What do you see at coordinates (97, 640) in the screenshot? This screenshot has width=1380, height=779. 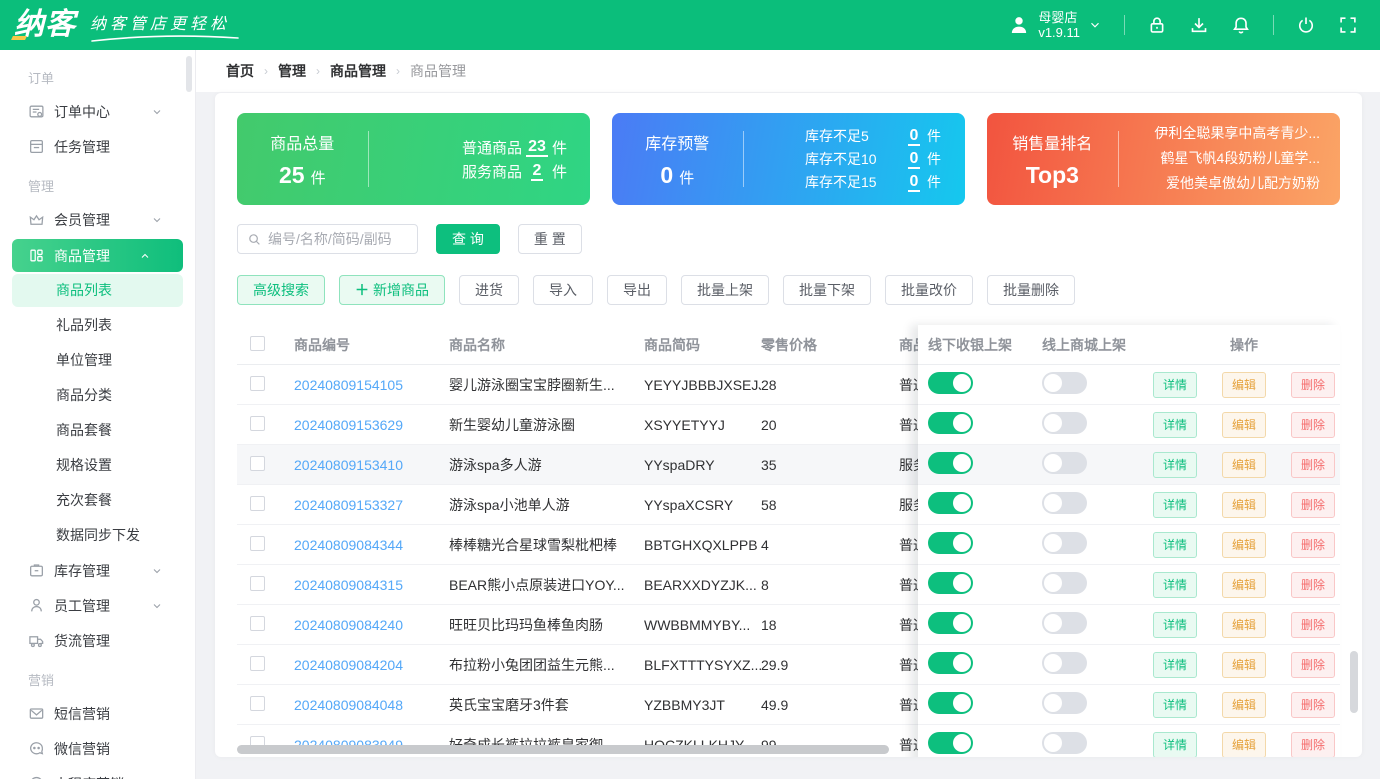 I see `sidebar-item-logistics-manage: 货流管理` at bounding box center [97, 640].